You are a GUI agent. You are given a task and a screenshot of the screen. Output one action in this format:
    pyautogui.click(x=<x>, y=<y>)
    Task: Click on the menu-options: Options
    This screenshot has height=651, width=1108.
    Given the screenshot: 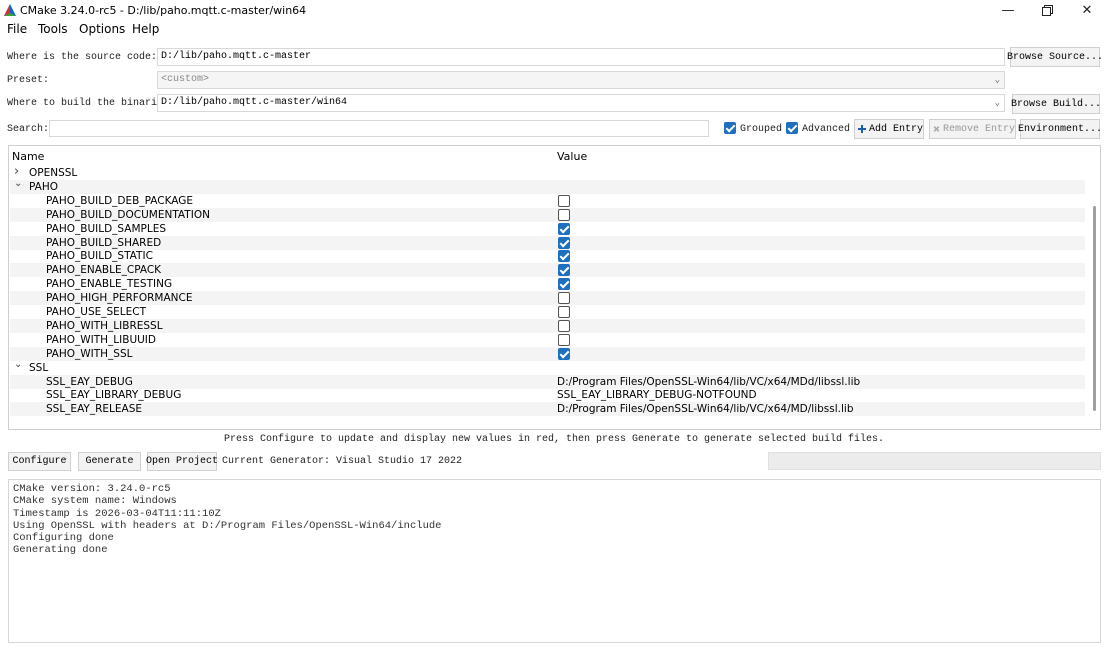 What is the action you would take?
    pyautogui.click(x=102, y=29)
    